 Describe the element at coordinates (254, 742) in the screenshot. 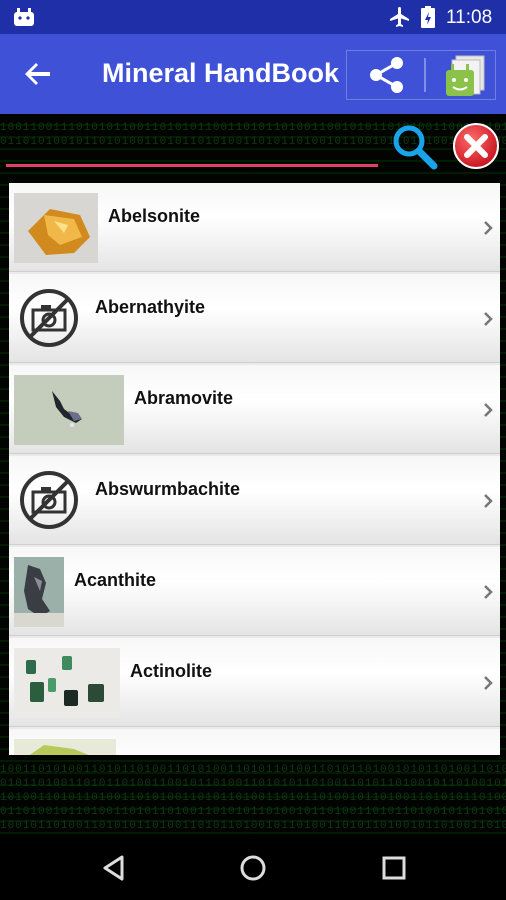

I see `list-item` at that location.